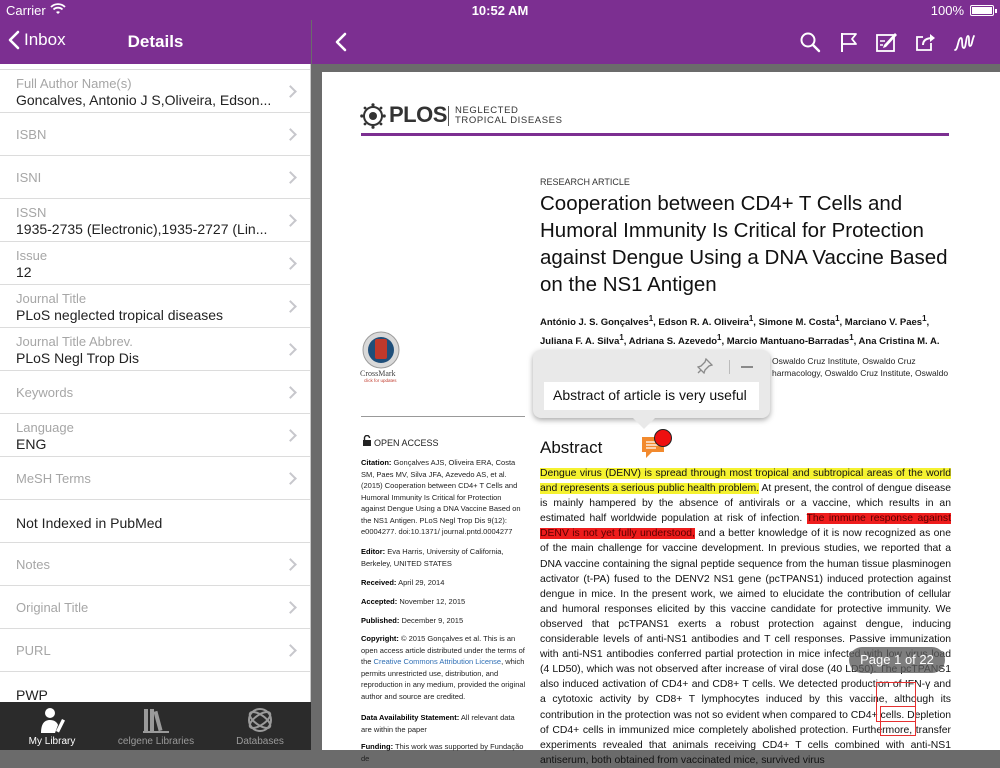 The width and height of the screenshot is (1000, 768). I want to click on detail-row-purl: PURL, so click(155, 650).